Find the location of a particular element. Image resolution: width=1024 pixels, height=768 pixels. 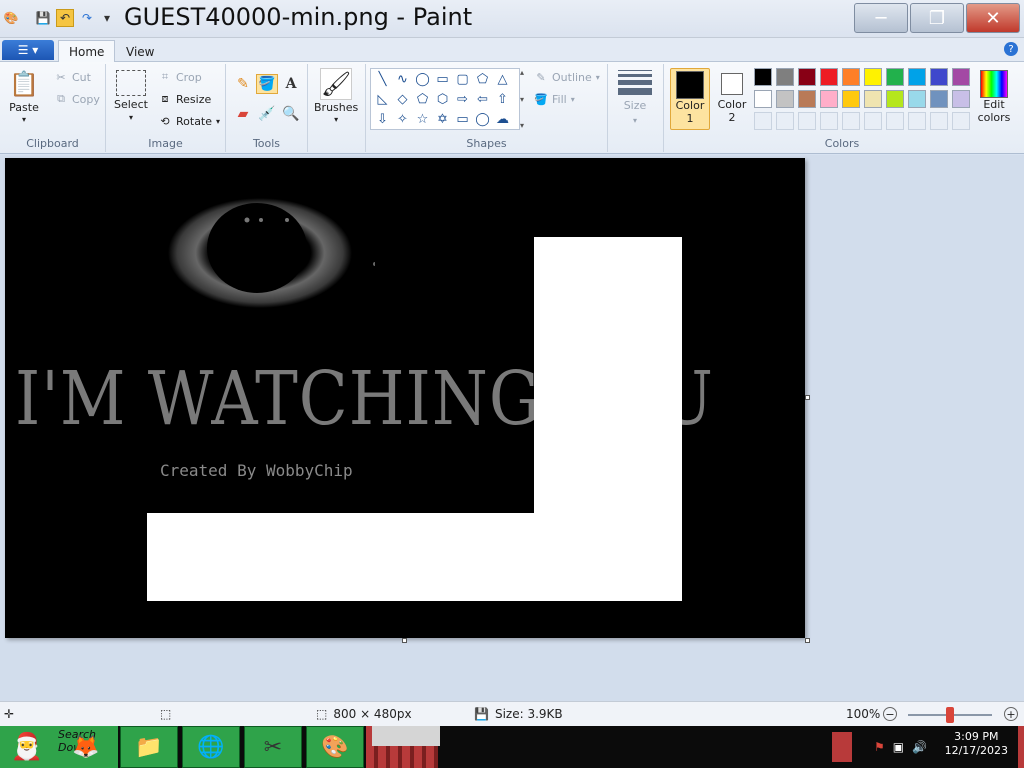

brushes-button: 🖌 Brushes ▾ is located at coordinates (336, 96).